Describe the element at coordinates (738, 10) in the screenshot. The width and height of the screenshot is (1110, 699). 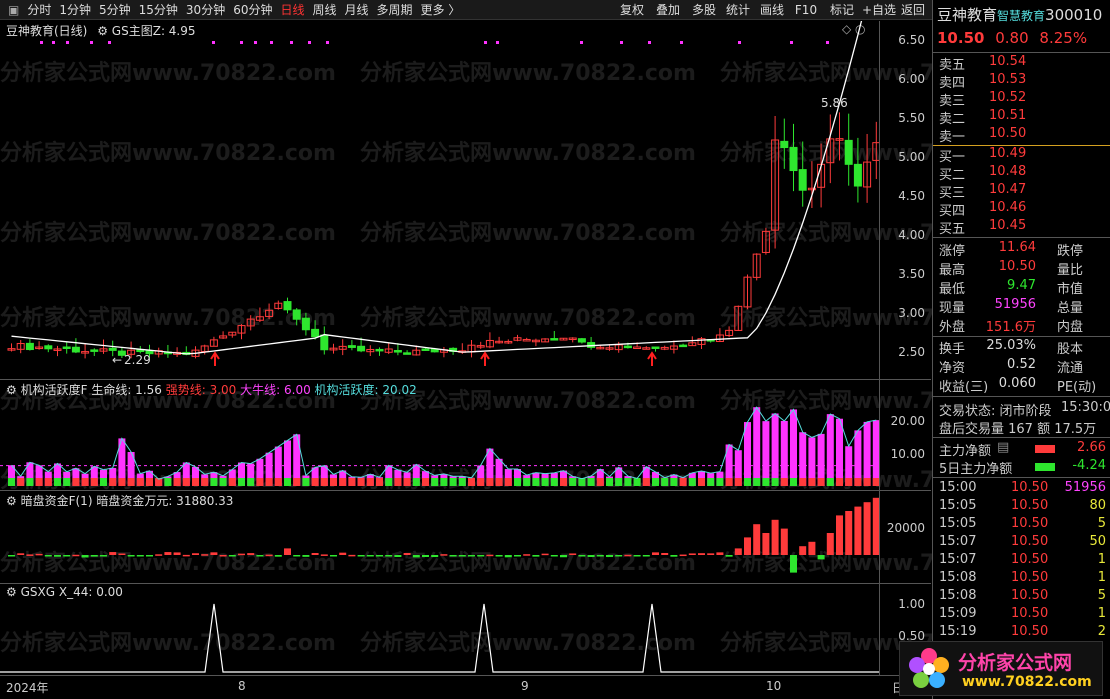
I see `stats-button: 统计` at that location.